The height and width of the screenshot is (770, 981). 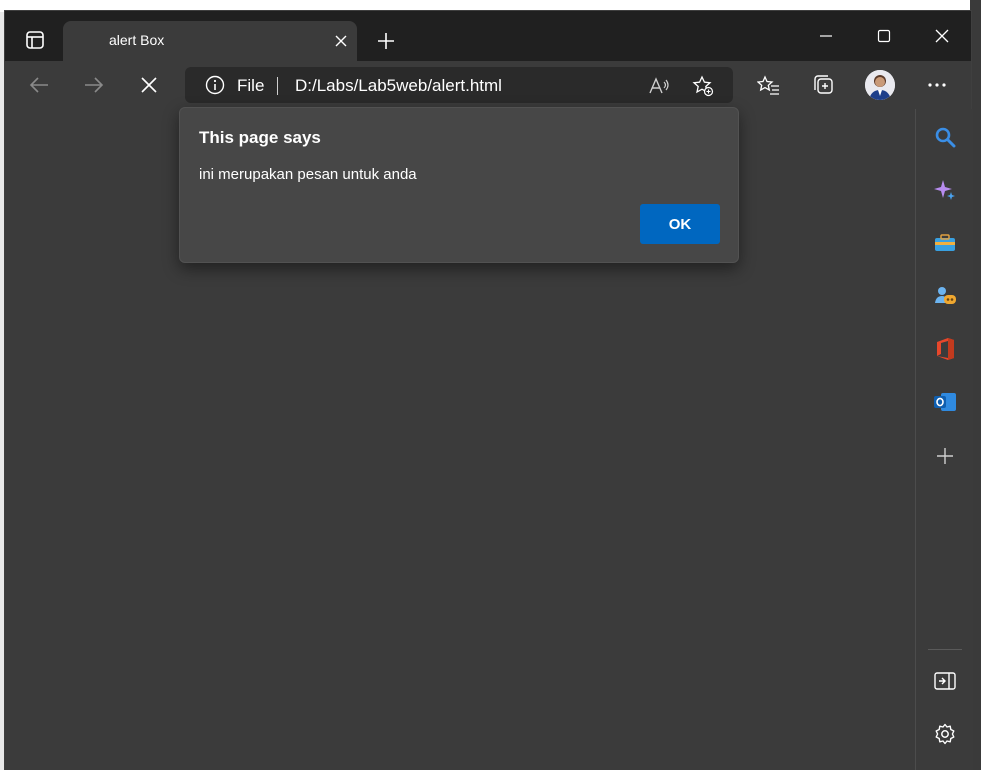 What do you see at coordinates (260, 137) in the screenshot?
I see `dialog-title: This page says` at bounding box center [260, 137].